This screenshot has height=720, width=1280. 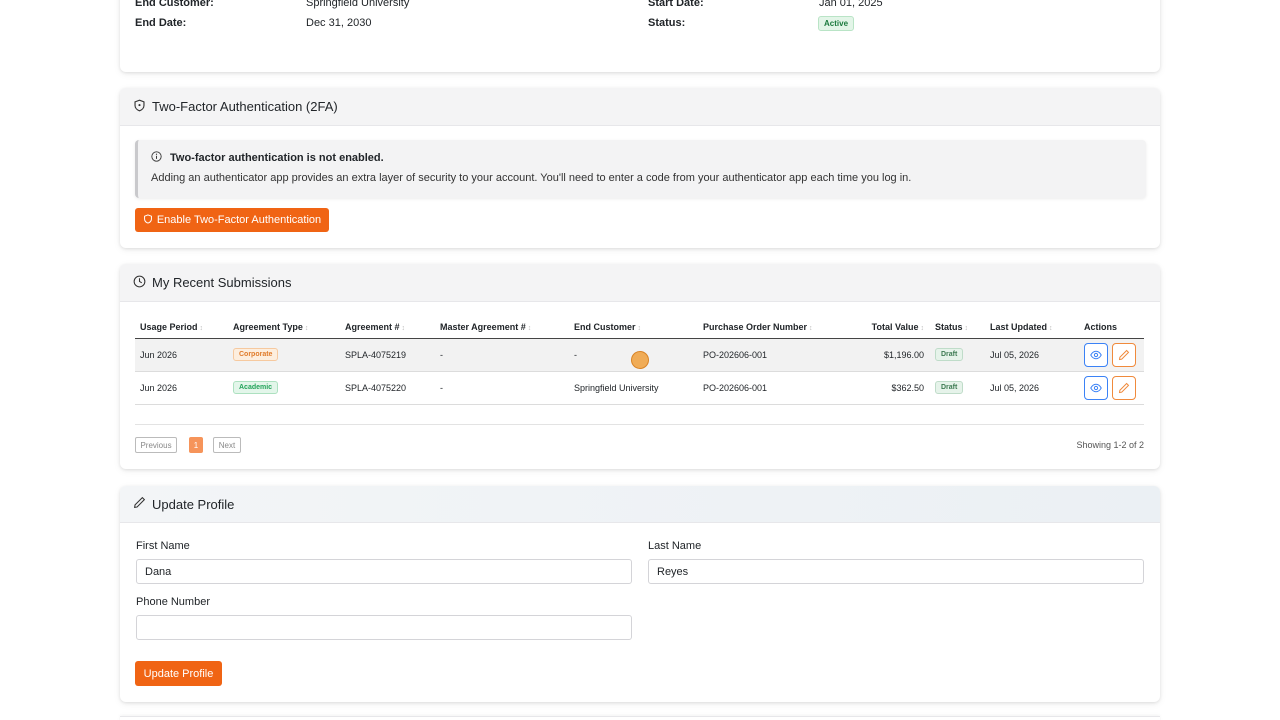 I want to click on cell-total-value: $1,196.00, so click(x=884, y=355).